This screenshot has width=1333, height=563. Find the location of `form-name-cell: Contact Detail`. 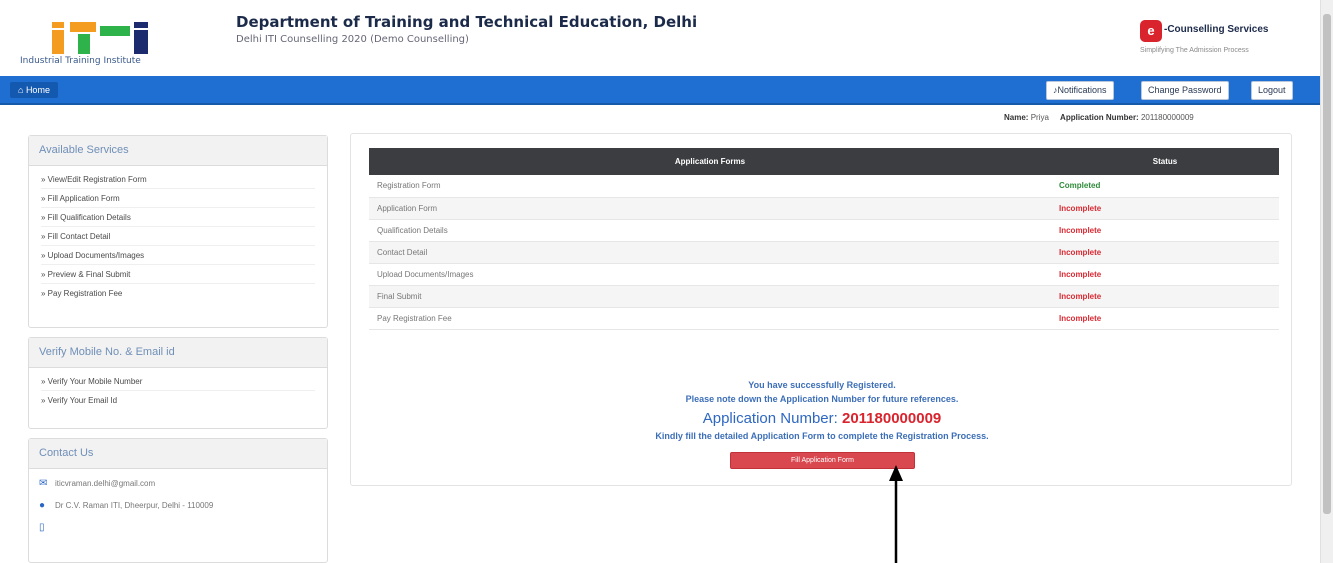

form-name-cell: Contact Detail is located at coordinates (710, 252).